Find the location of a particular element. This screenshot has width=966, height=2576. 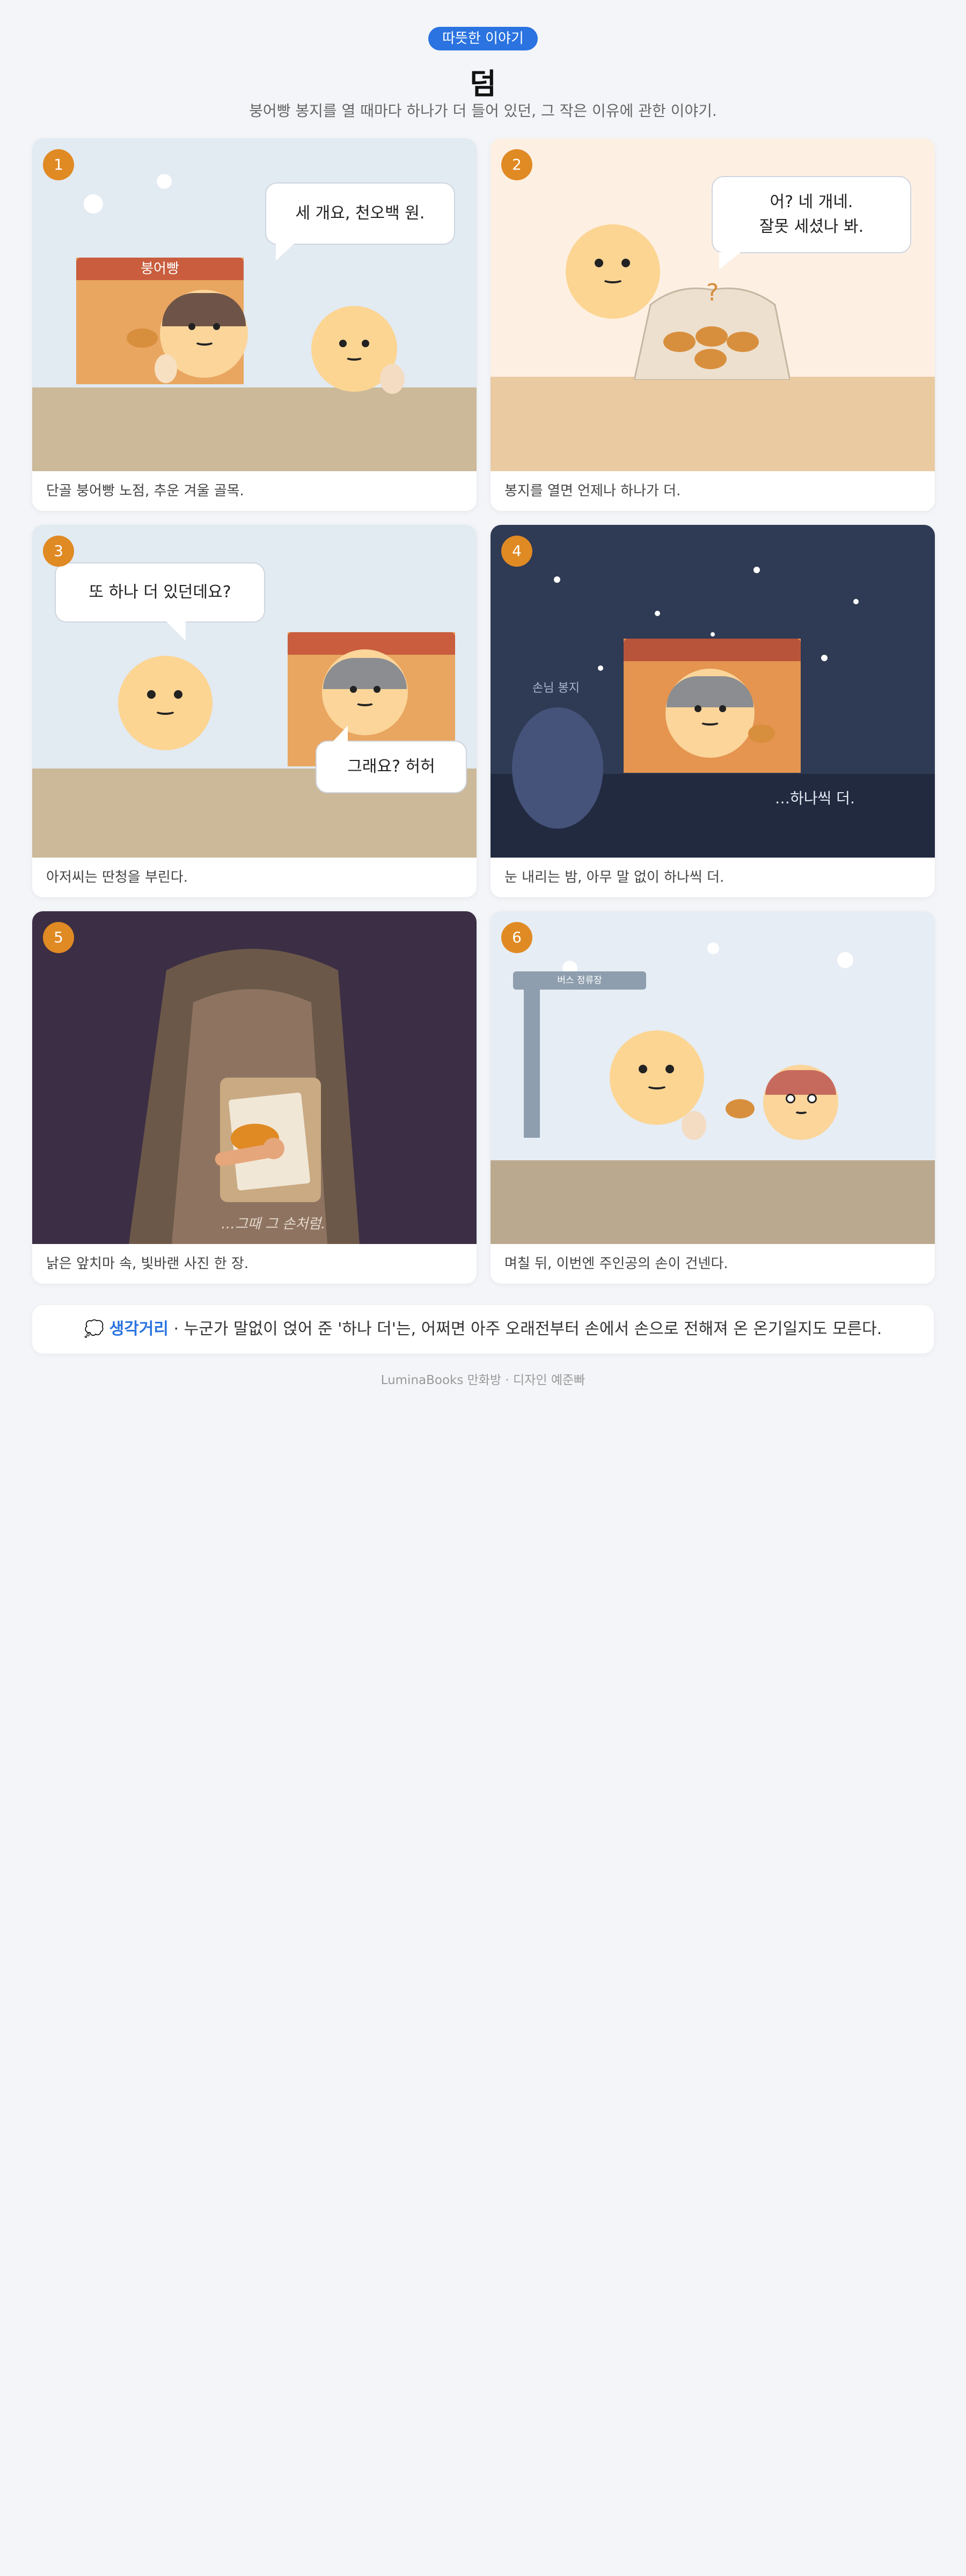

thought-icon: 💭 is located at coordinates (94, 1329).